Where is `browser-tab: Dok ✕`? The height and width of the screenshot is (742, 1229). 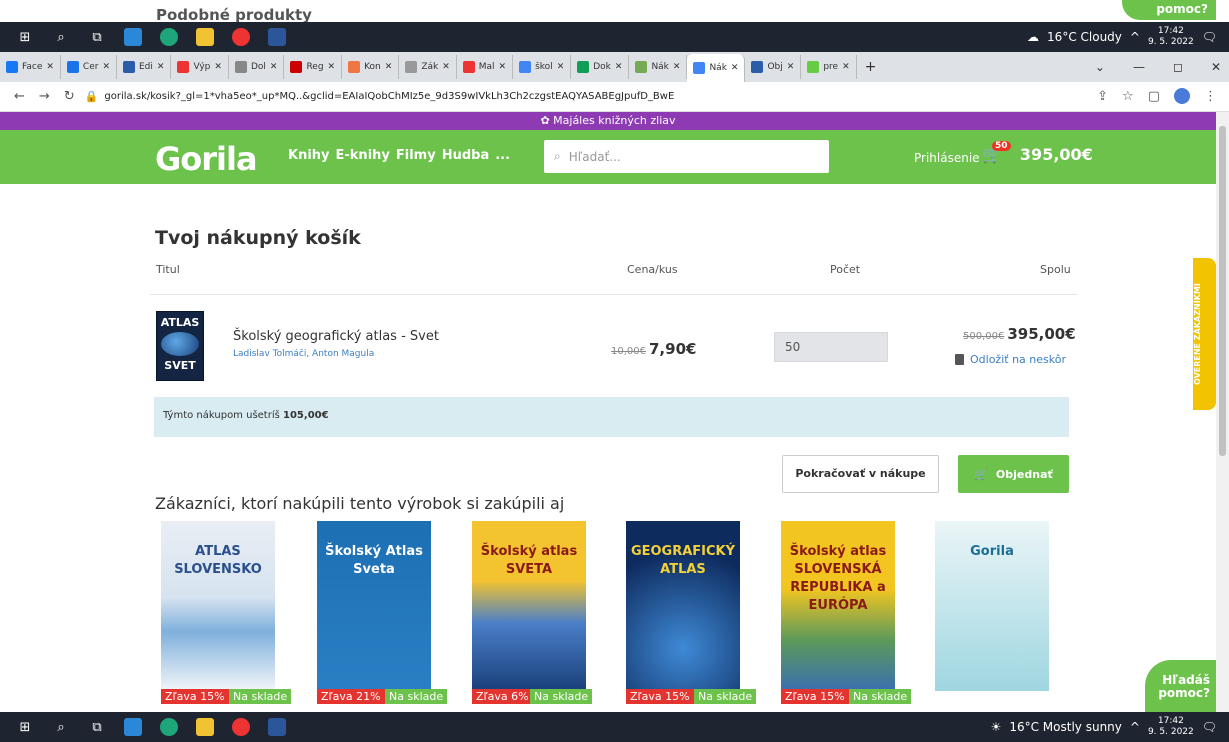 browser-tab: Dok ✕ is located at coordinates (600, 67).